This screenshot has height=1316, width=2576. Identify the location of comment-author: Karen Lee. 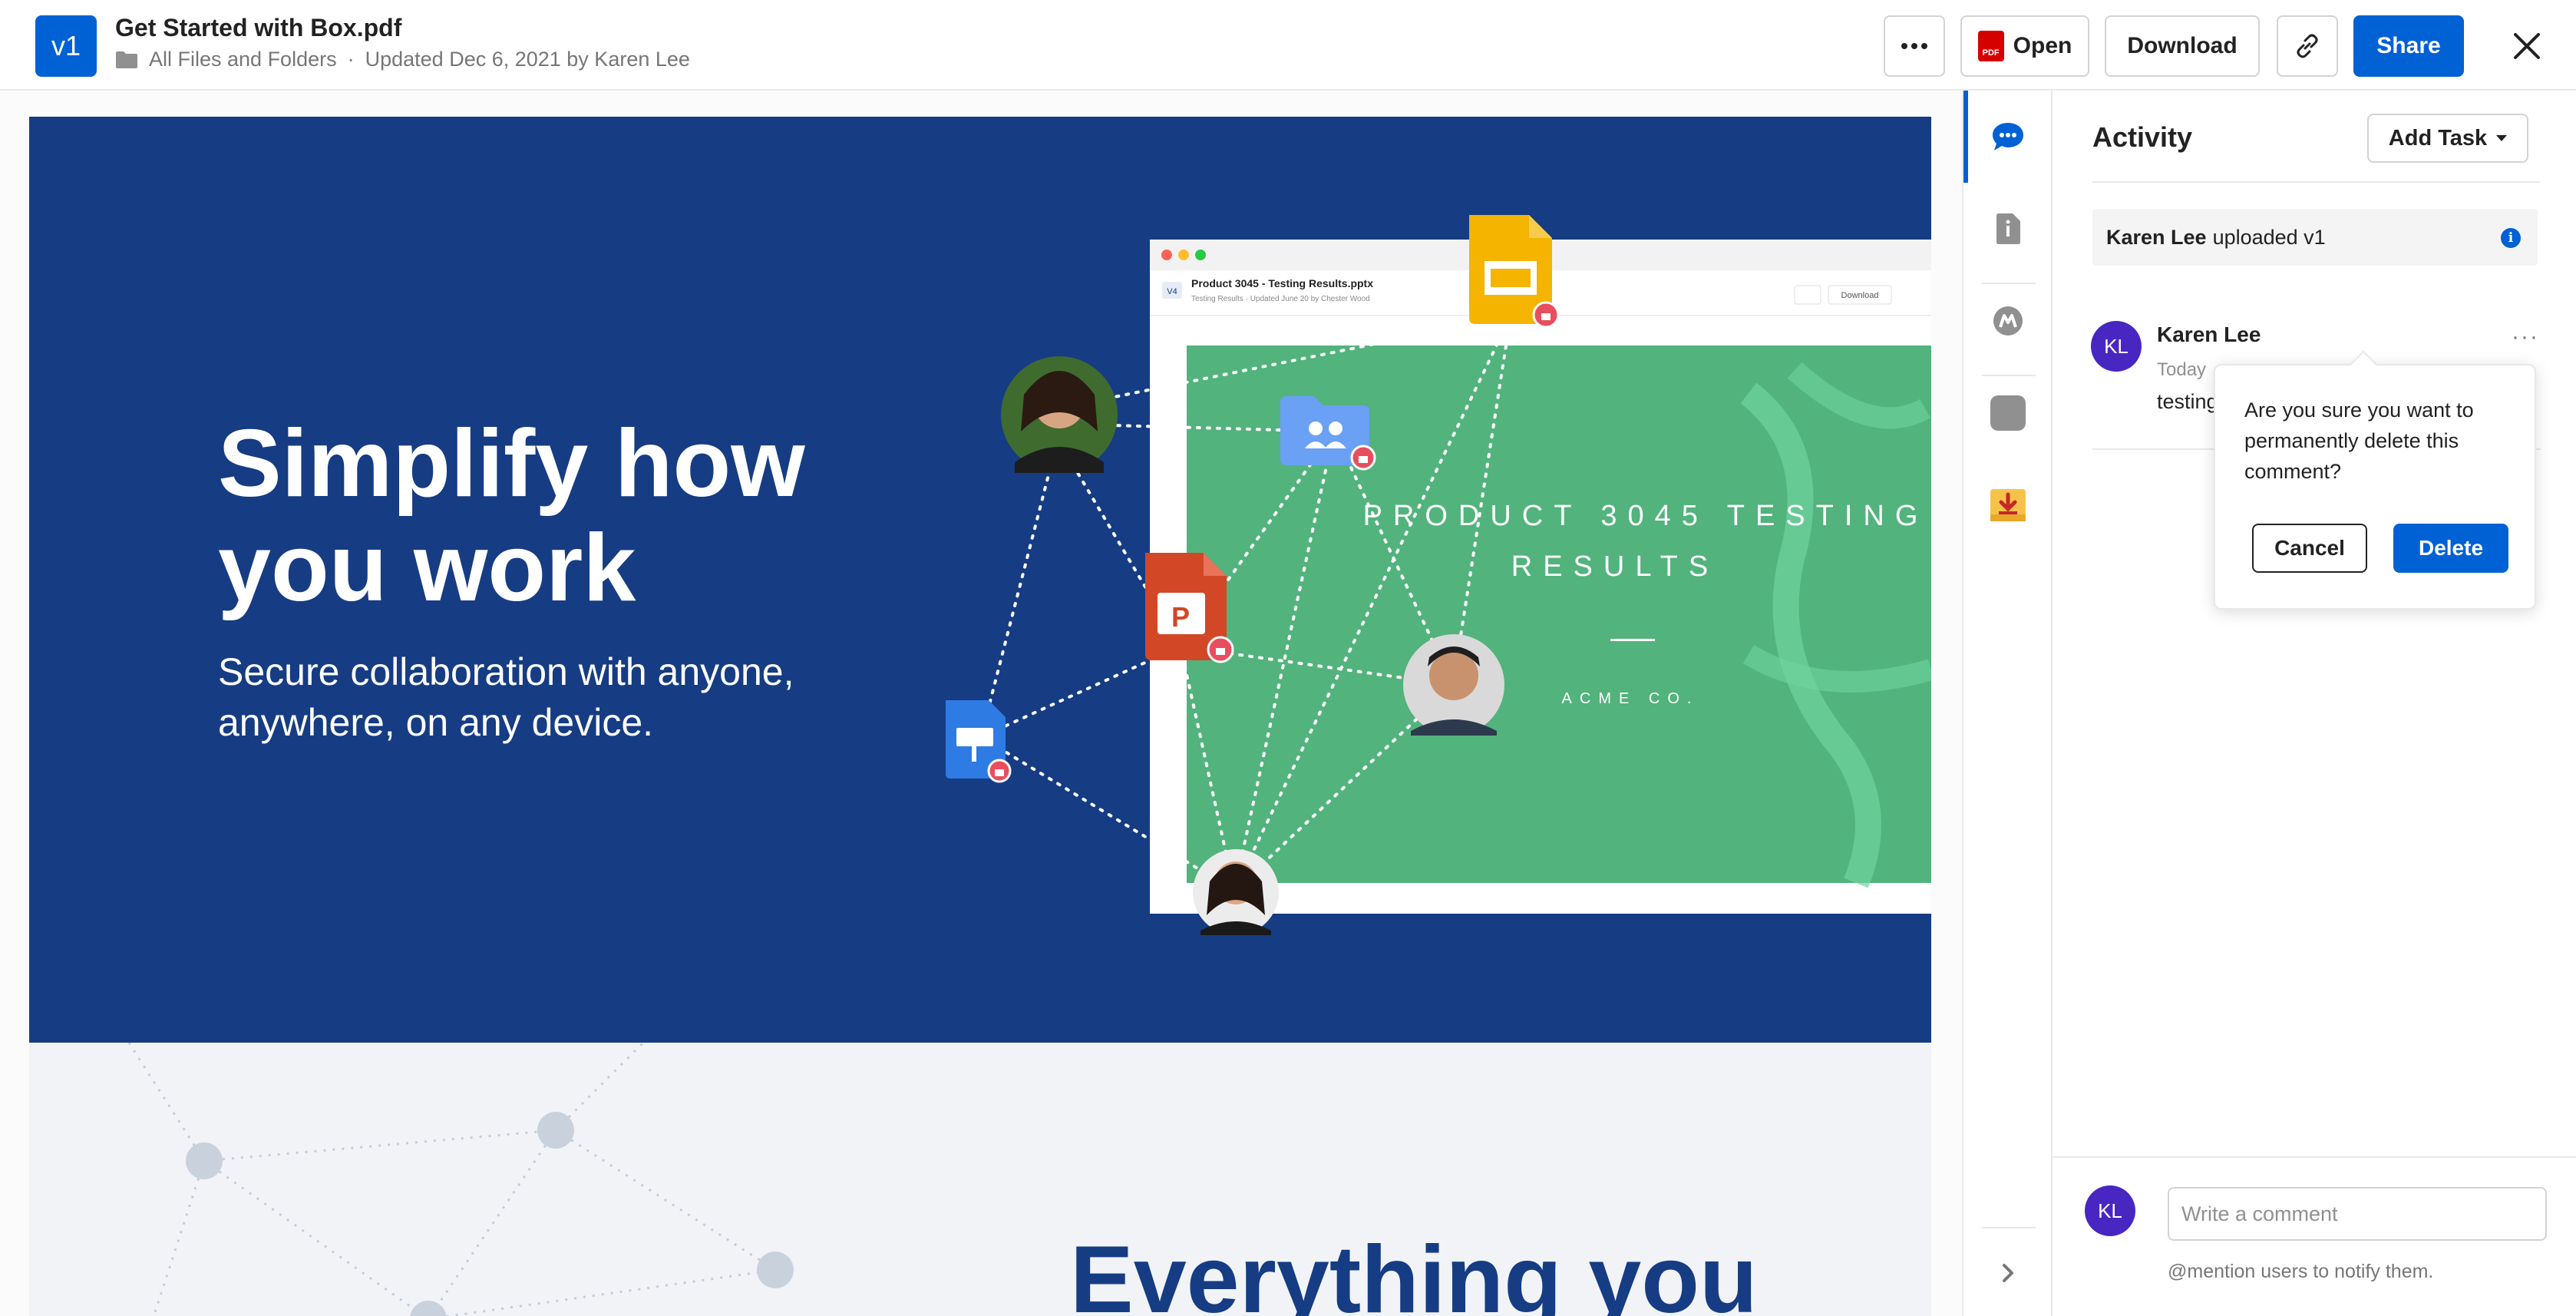
(2209, 334).